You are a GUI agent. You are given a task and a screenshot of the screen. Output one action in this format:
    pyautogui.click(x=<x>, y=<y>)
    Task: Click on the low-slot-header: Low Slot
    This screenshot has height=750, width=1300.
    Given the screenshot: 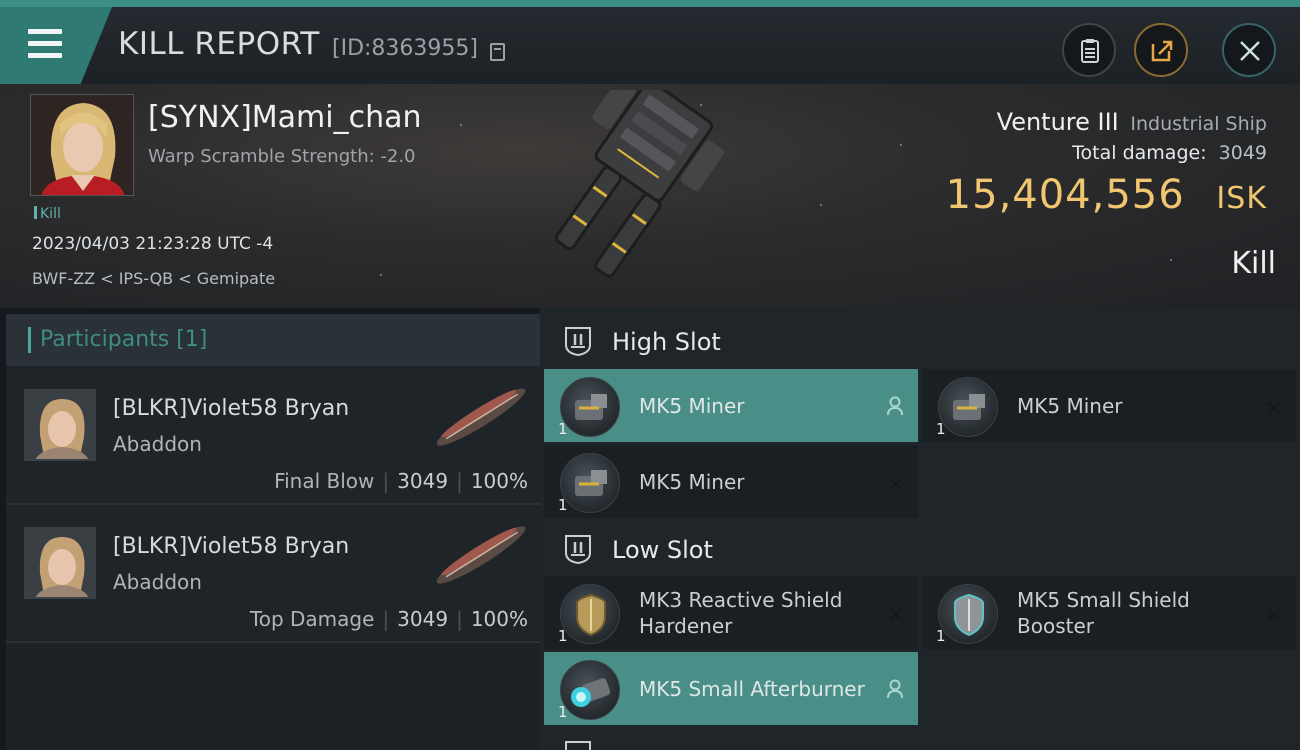 What is the action you would take?
    pyautogui.click(x=920, y=549)
    